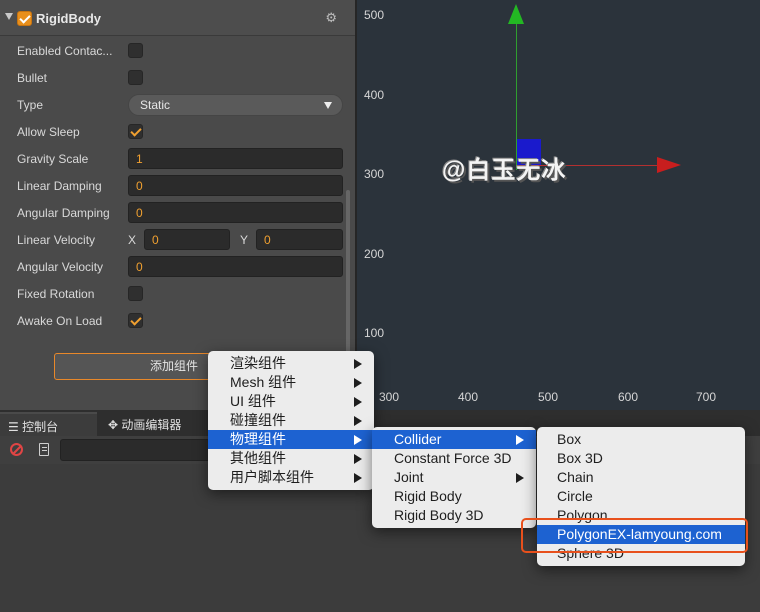 The width and height of the screenshot is (760, 612). Describe the element at coordinates (374, 15) in the screenshot. I see `y-tick-label: 500` at that location.